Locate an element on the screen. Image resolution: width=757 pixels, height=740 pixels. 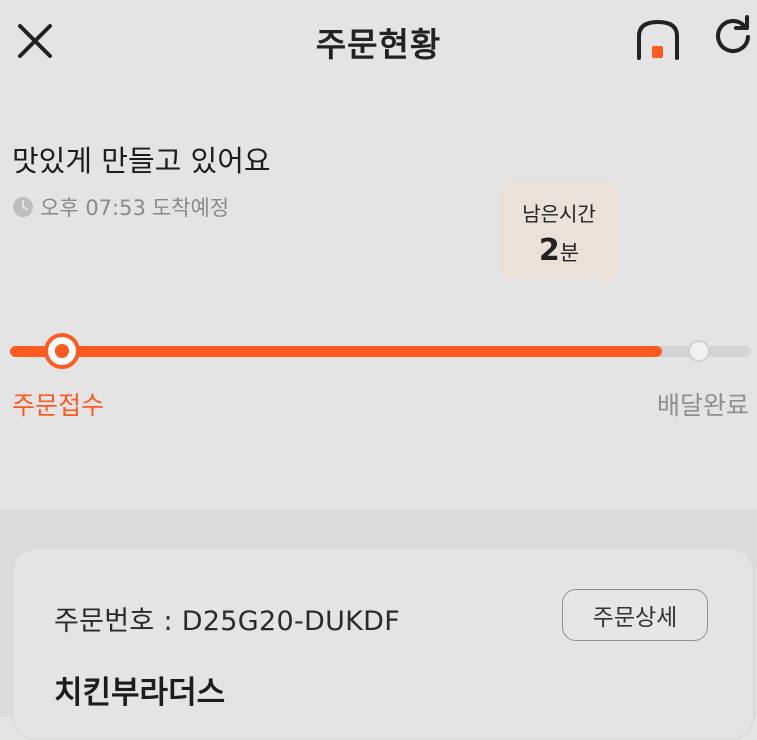
remaining-time-unit: 분 is located at coordinates (569, 253).